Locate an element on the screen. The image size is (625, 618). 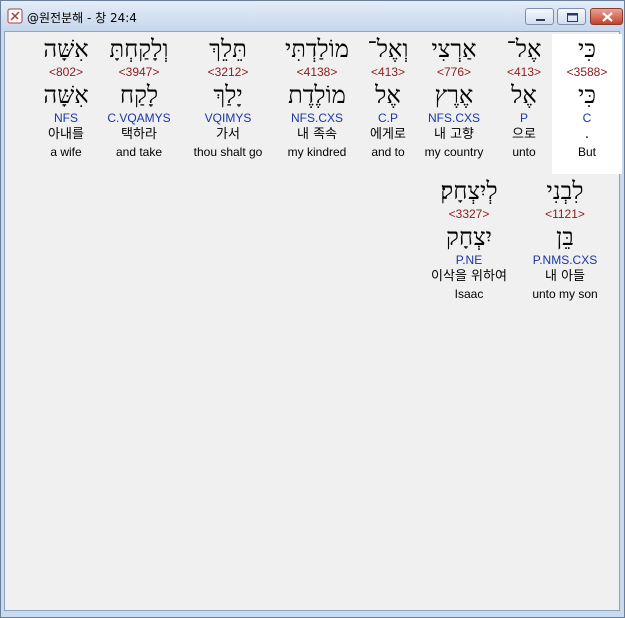
hebrew-word: מוֹלַדְתִּי is located at coordinates (317, 49).